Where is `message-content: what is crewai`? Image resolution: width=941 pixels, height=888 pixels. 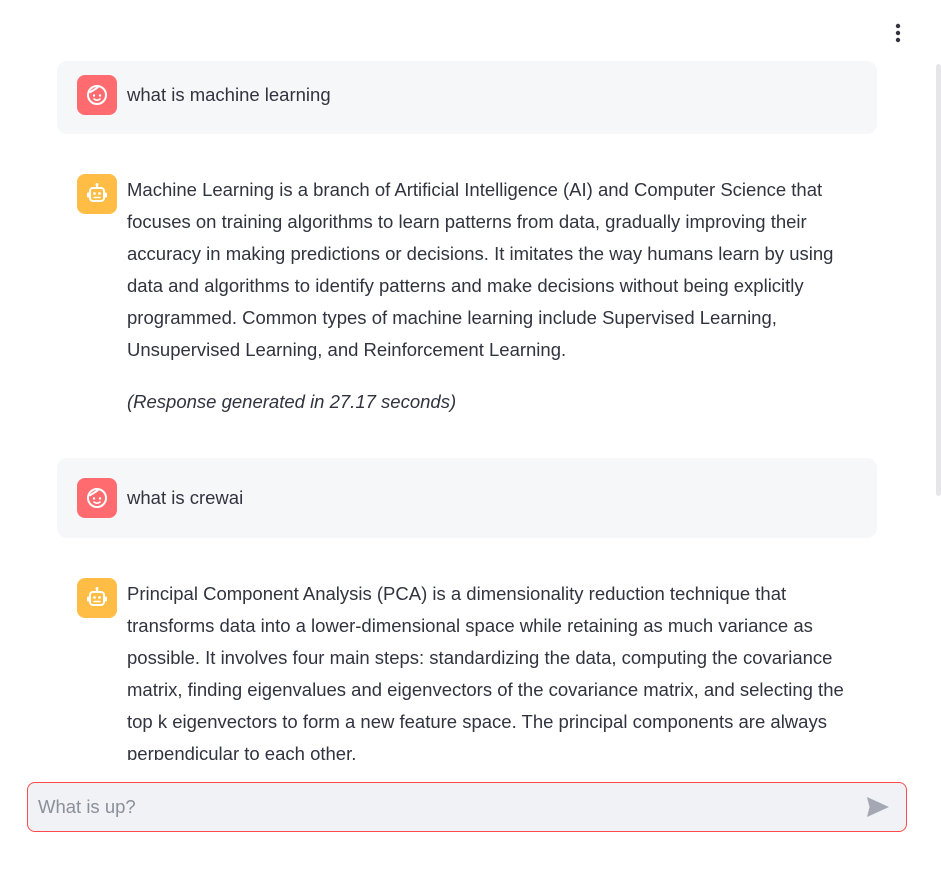
message-content: what is crewai is located at coordinates (185, 498).